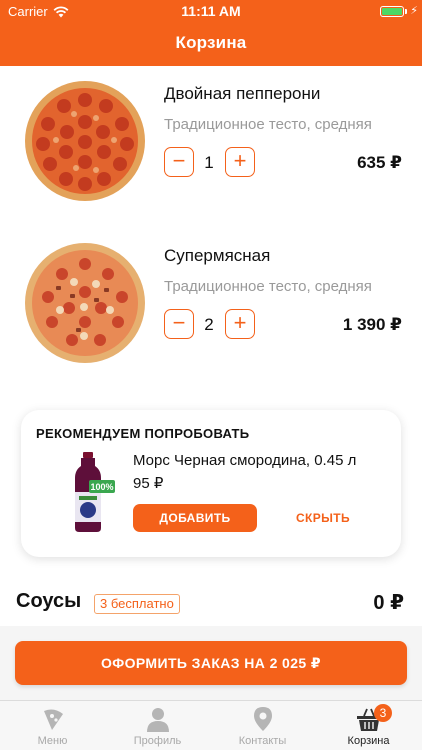 The image size is (422, 750). I want to click on cart-count-badge: 3, so click(383, 713).